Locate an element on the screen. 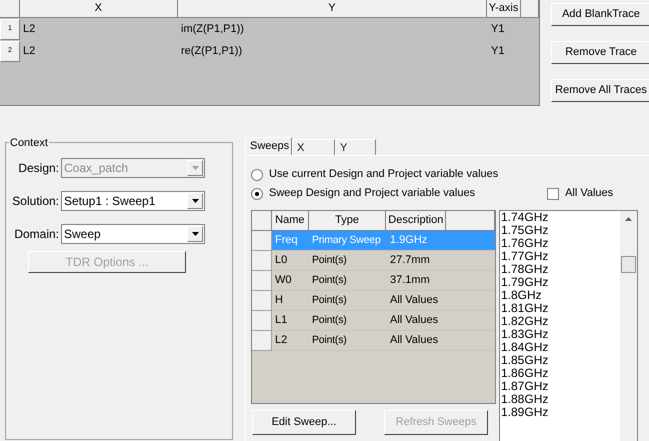  table-cell-text: re(Z(P1,P1)) is located at coordinates (212, 51).